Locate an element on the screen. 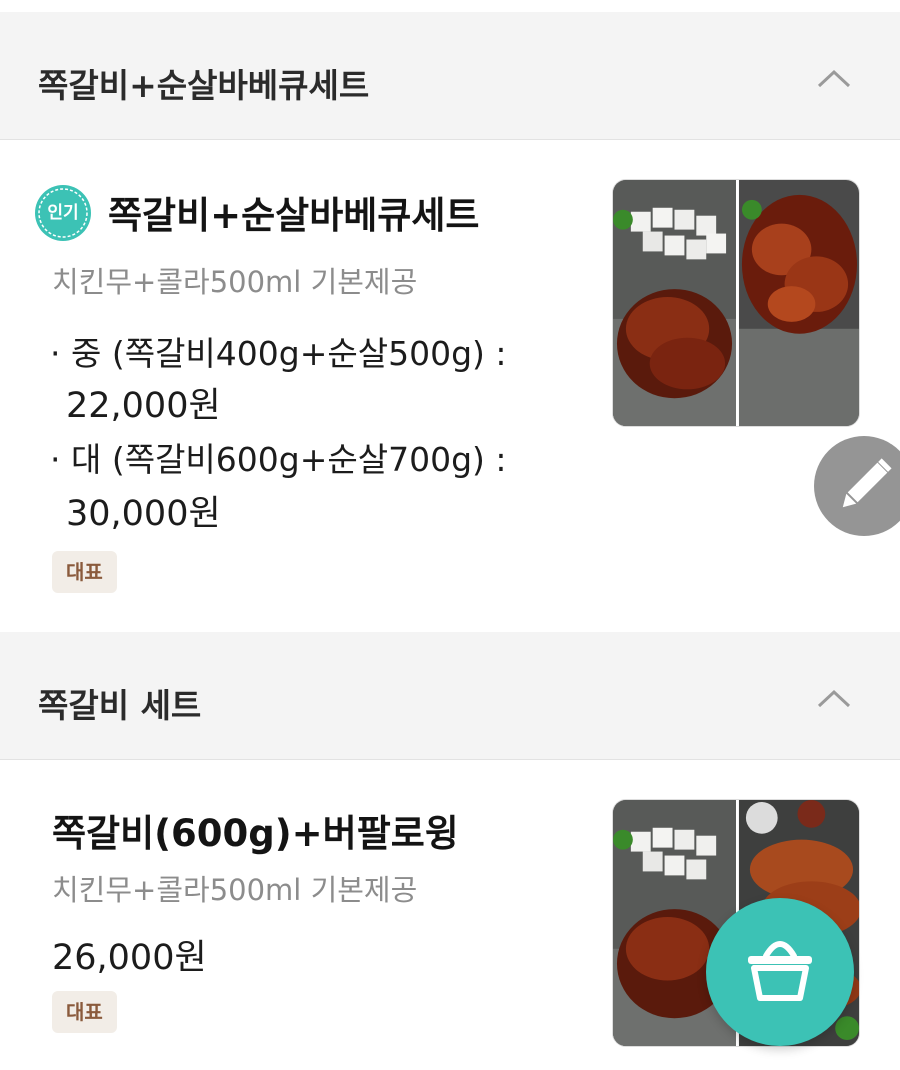 This screenshot has height=1070, width=900. edit-button is located at coordinates (857, 486).